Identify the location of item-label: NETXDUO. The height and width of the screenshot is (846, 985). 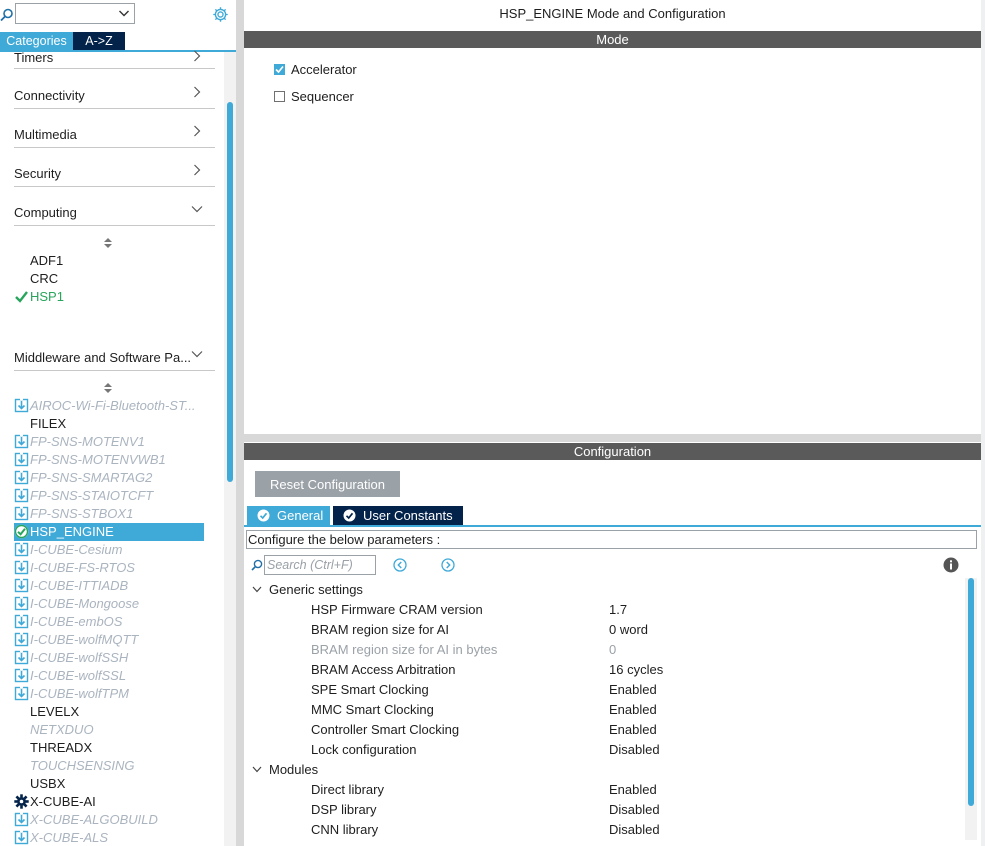
(62, 729).